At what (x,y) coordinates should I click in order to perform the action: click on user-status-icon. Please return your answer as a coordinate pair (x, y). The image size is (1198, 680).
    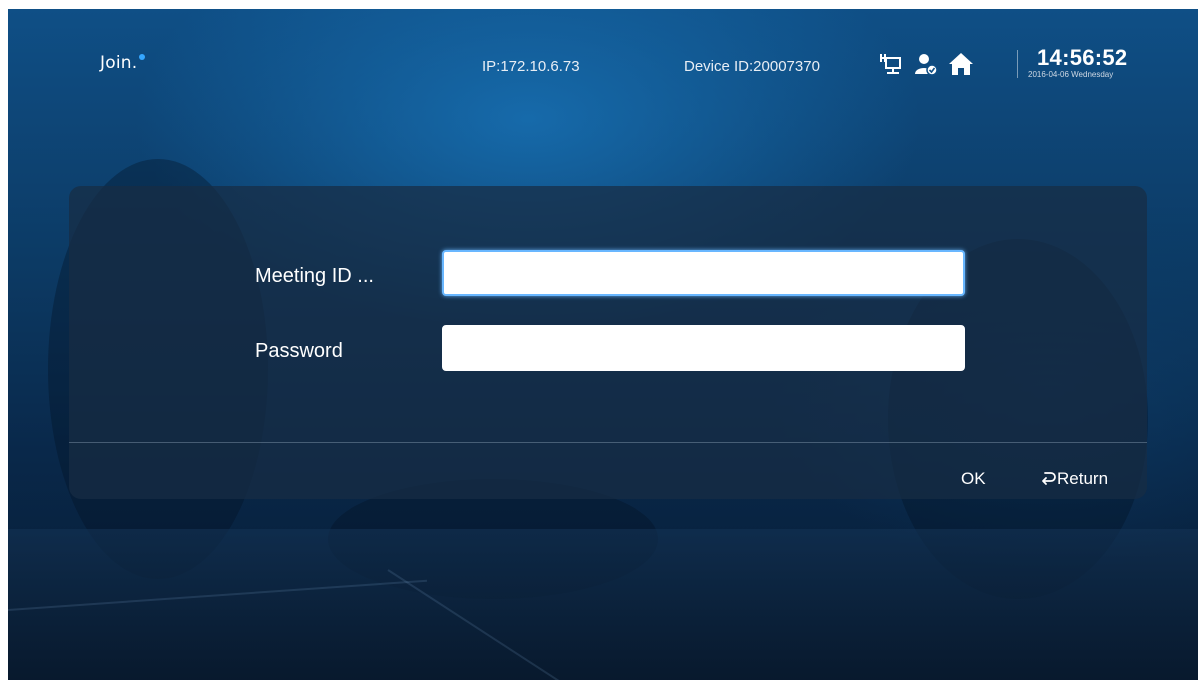
    Looking at the image, I should click on (926, 65).